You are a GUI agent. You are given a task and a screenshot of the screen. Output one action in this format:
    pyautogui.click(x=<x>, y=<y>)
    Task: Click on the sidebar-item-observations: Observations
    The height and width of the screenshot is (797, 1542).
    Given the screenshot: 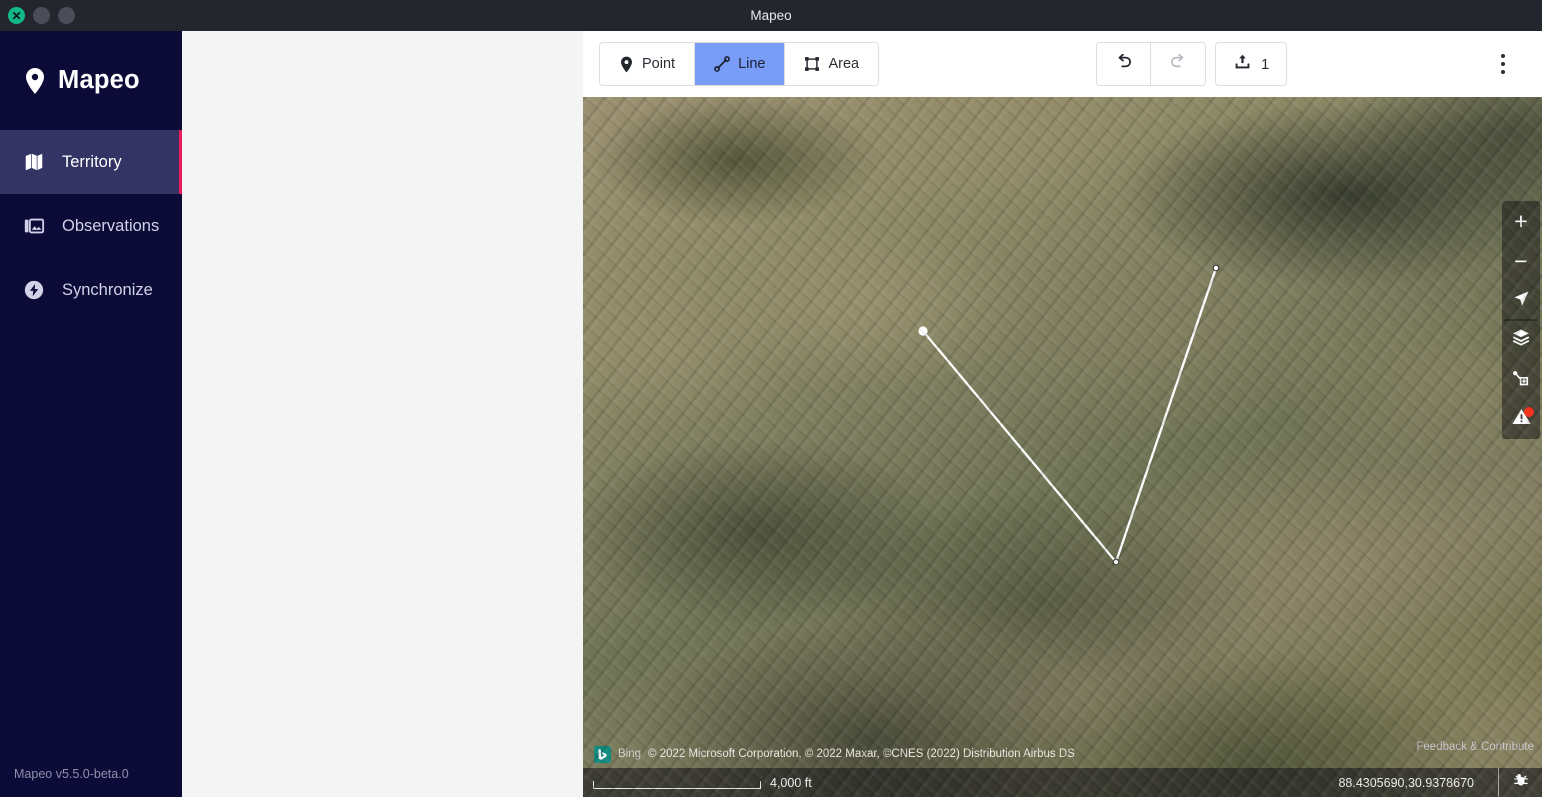 What is the action you would take?
    pyautogui.click(x=91, y=226)
    